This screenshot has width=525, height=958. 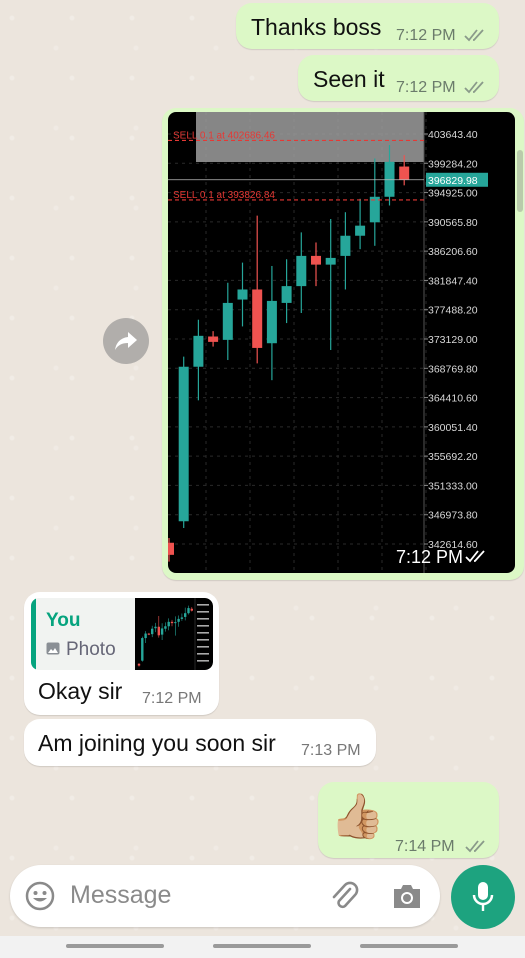 What do you see at coordinates (453, 340) in the screenshot?
I see `tick-label: 373129.00` at bounding box center [453, 340].